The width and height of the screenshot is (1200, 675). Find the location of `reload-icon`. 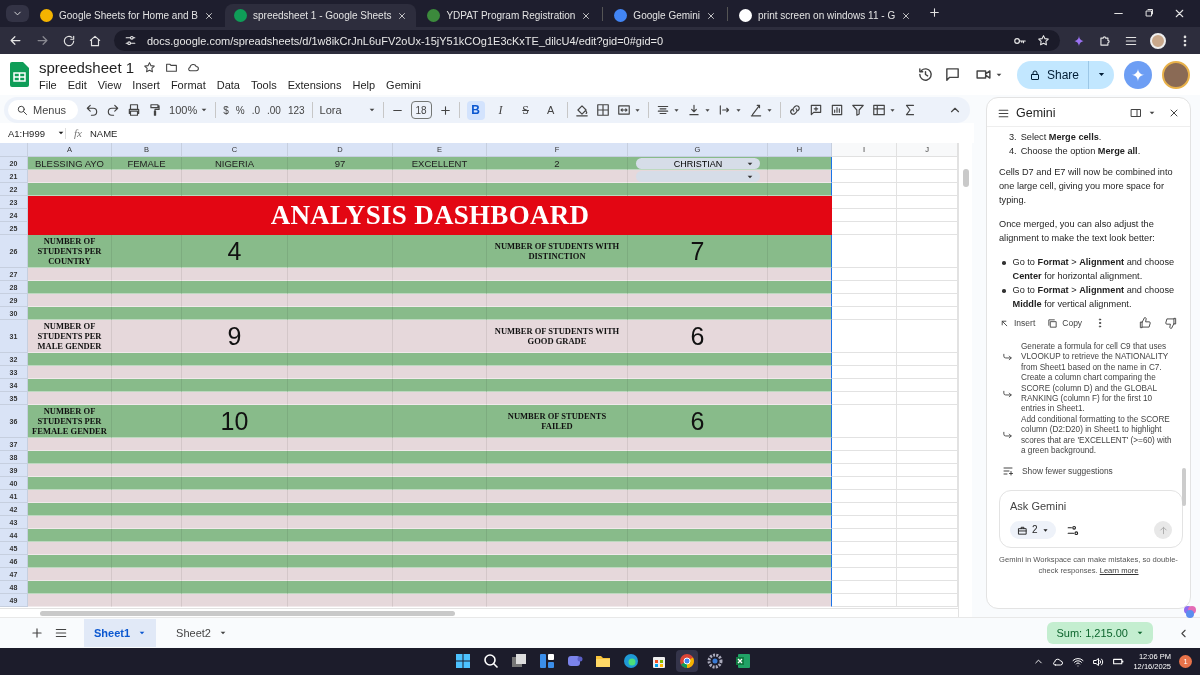

reload-icon is located at coordinates (69, 40).